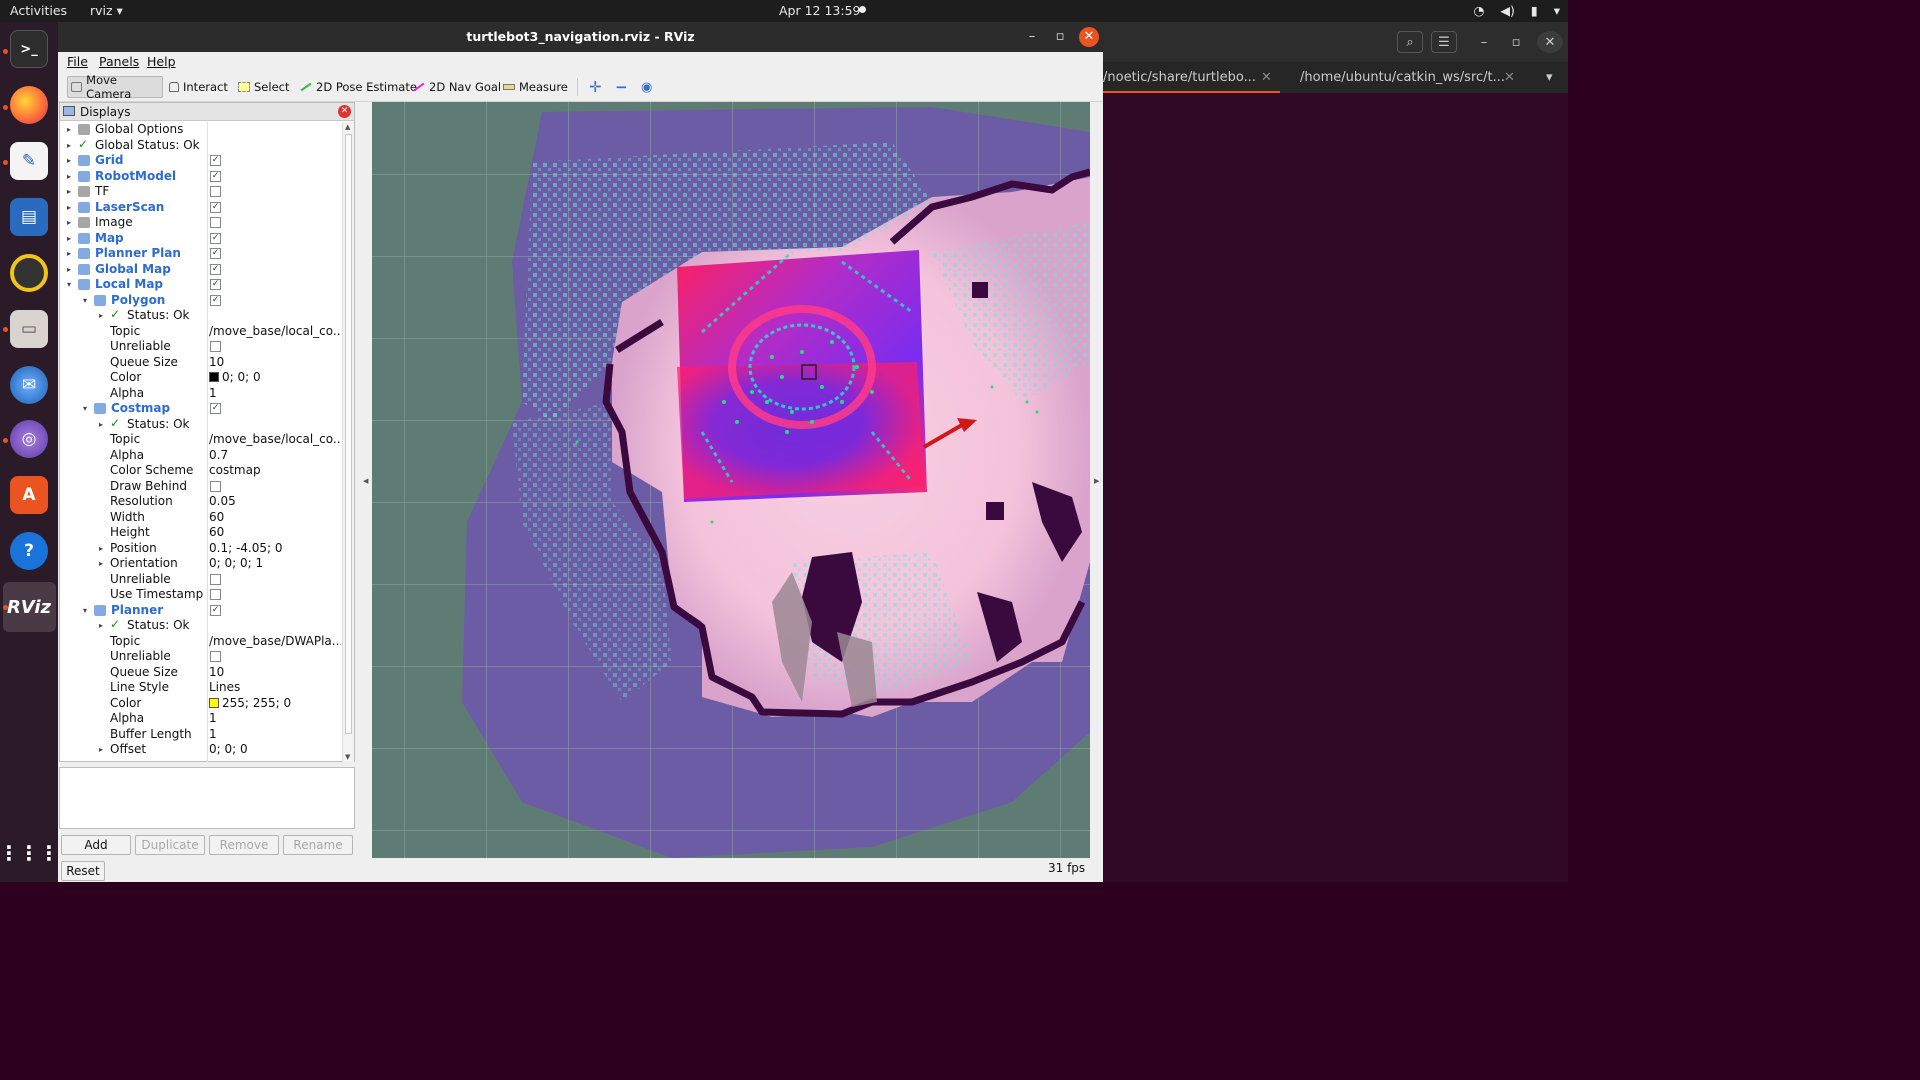 The width and height of the screenshot is (1920, 1080). I want to click on rviz-icon: RViz, so click(29, 607).